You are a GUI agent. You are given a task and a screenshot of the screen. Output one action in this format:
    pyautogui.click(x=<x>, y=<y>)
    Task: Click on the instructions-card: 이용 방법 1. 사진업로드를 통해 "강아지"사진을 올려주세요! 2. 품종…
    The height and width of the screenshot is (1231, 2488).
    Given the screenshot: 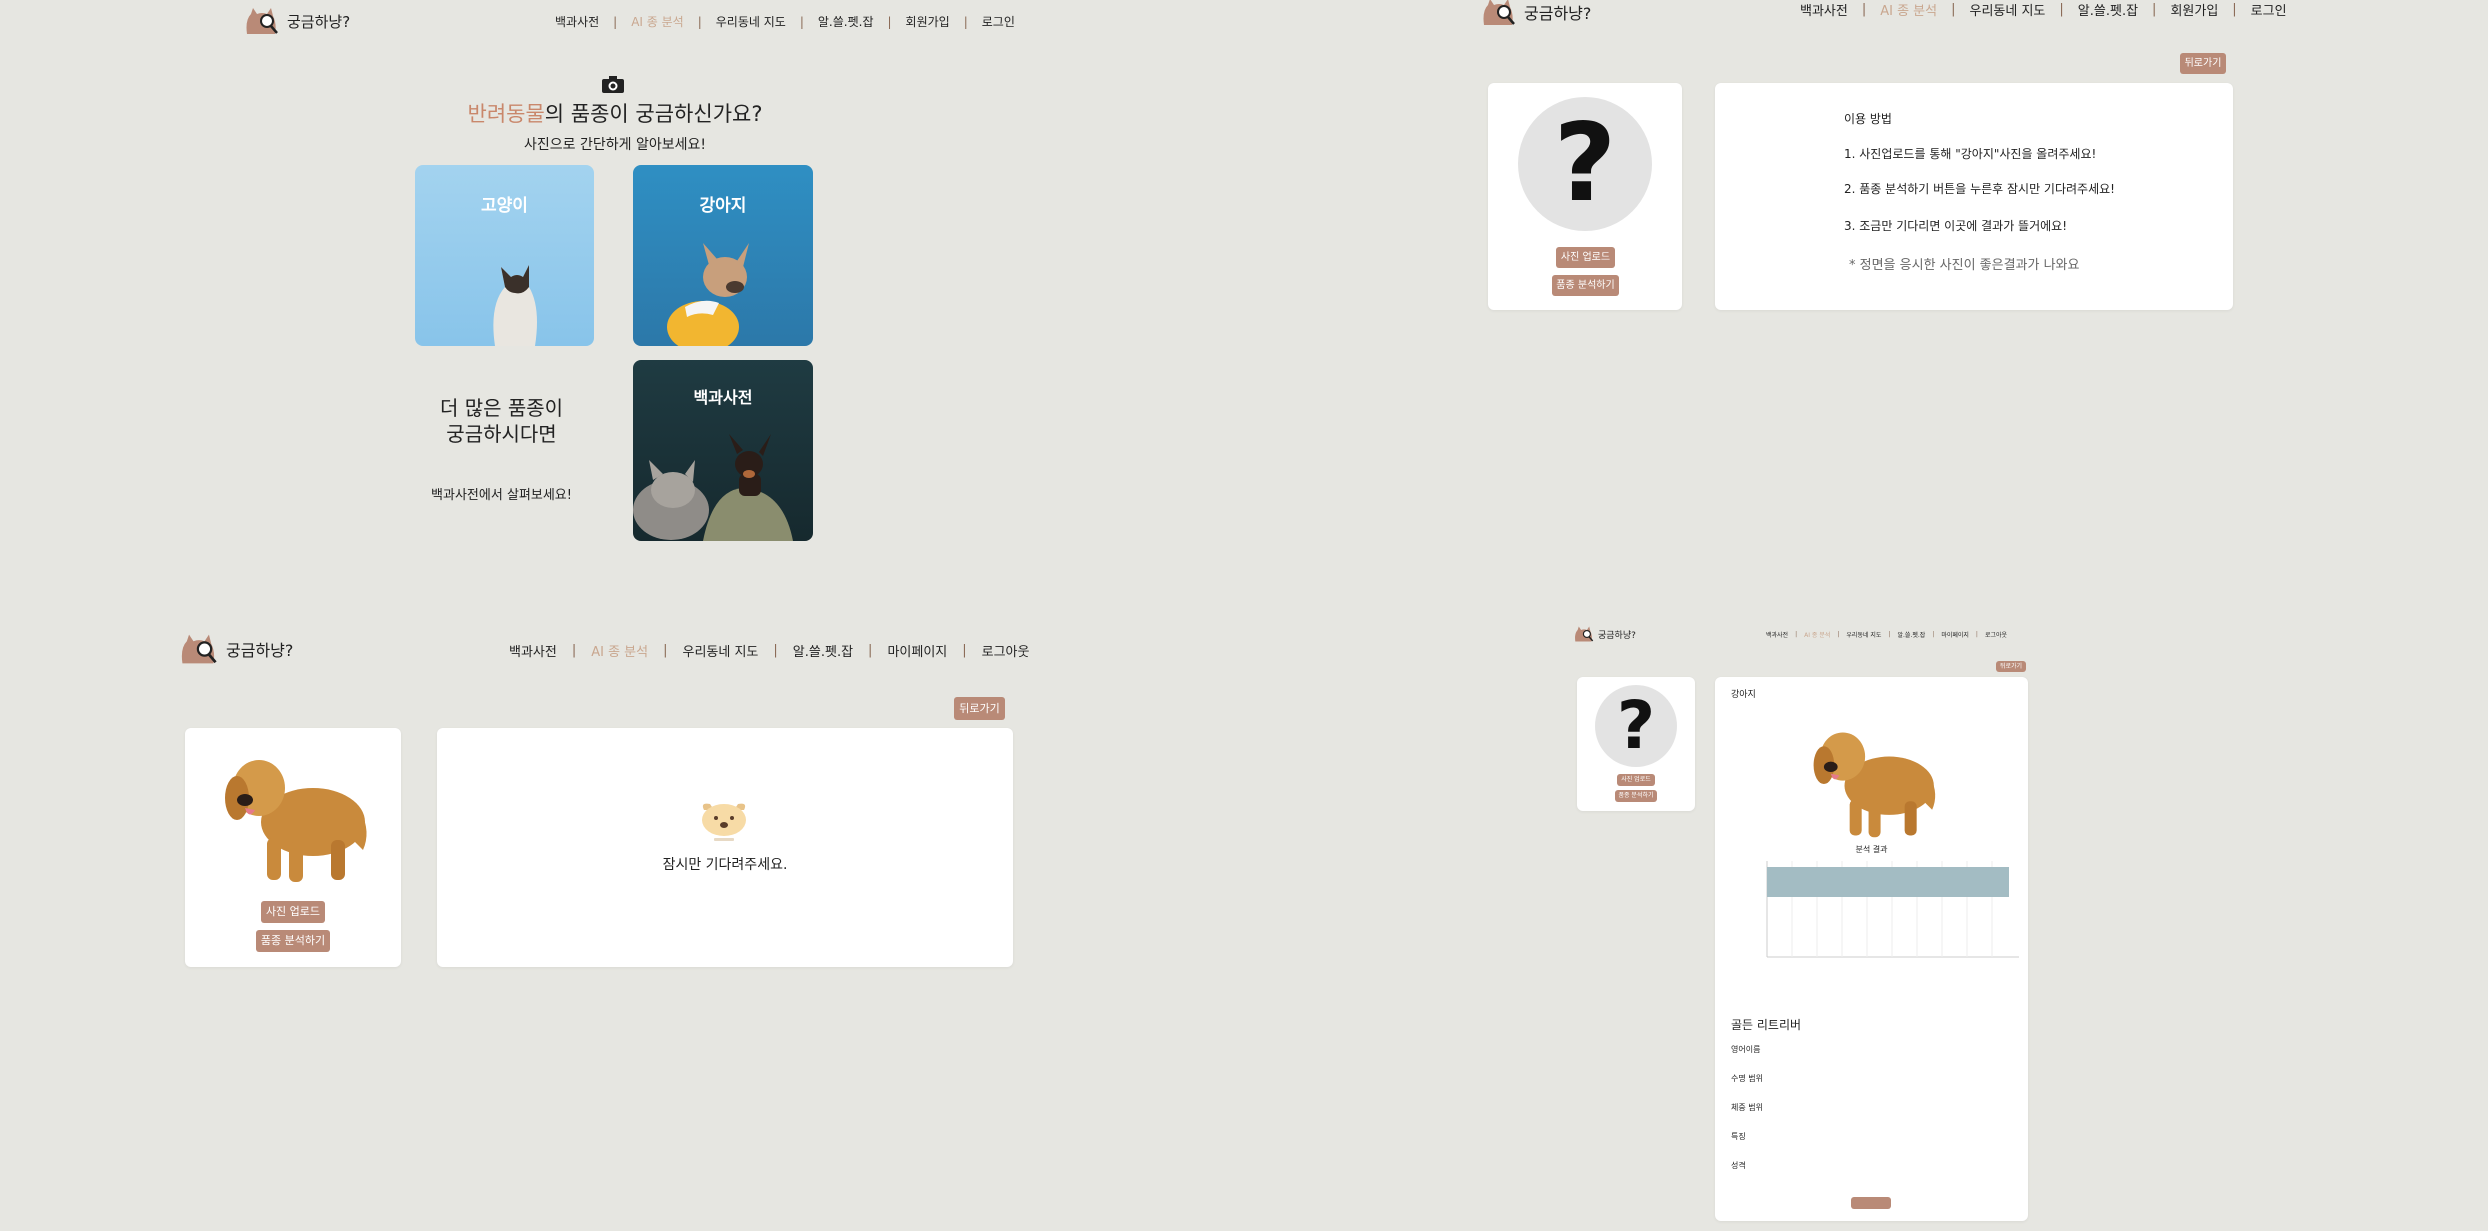 What is the action you would take?
    pyautogui.click(x=1974, y=196)
    